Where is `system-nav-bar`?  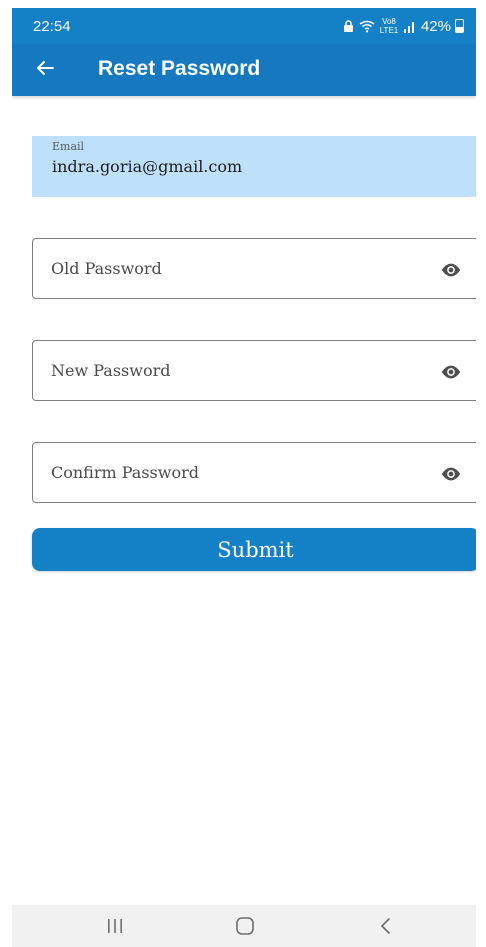
system-nav-bar is located at coordinates (244, 926).